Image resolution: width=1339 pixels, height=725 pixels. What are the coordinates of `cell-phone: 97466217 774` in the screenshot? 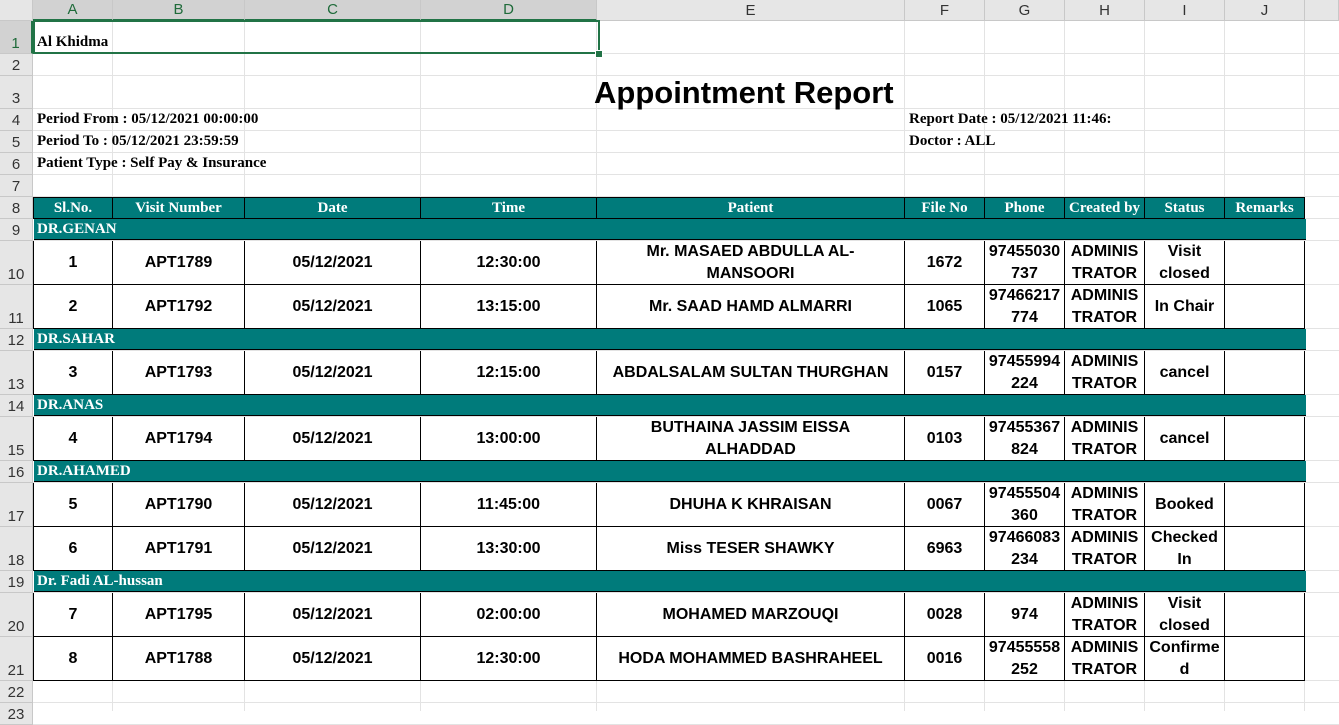 It's located at (1025, 307).